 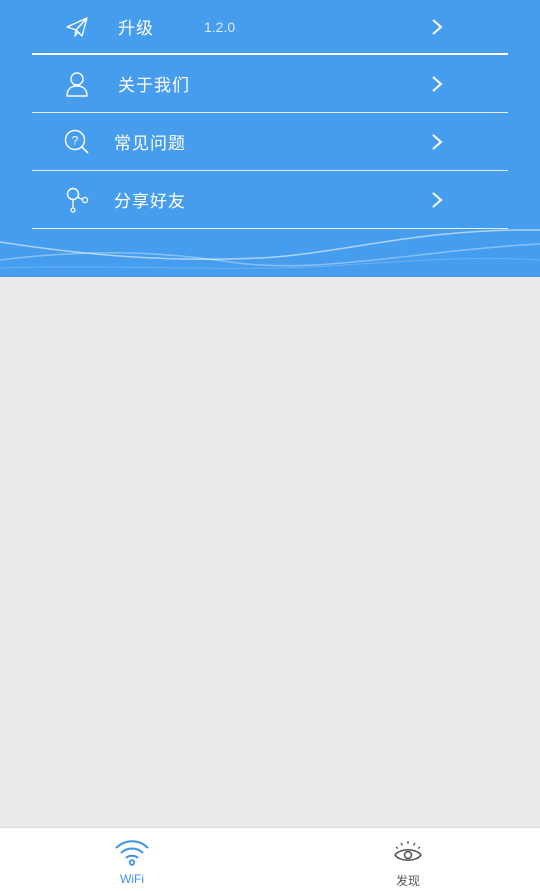 What do you see at coordinates (136, 29) in the screenshot?
I see `menu-item-label: 升级` at bounding box center [136, 29].